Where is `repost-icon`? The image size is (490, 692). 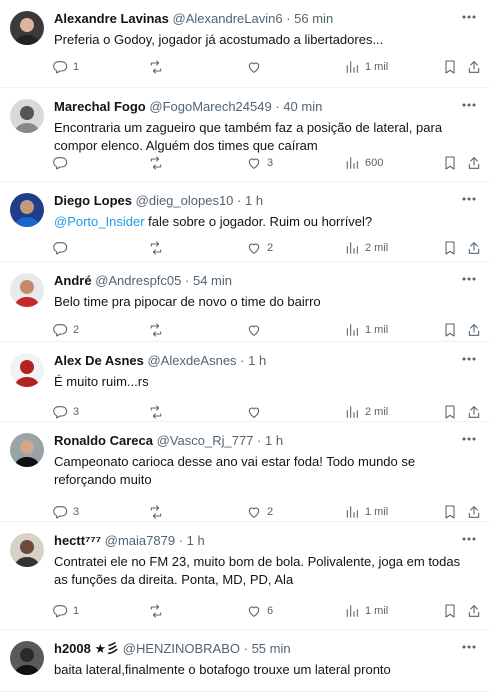
repost-icon is located at coordinates (156, 611).